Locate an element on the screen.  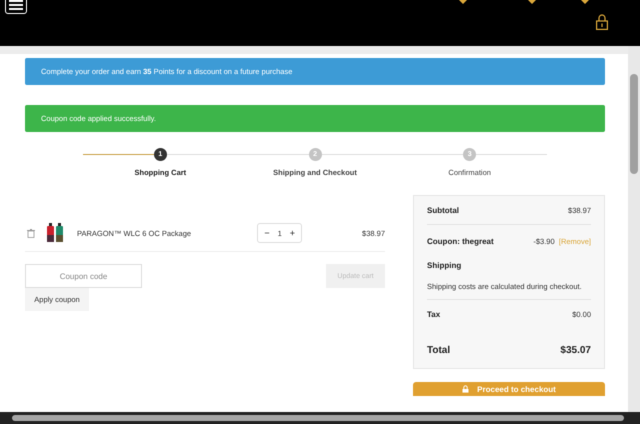
coupon-label: Coupon: thegreat is located at coordinates (460, 241).